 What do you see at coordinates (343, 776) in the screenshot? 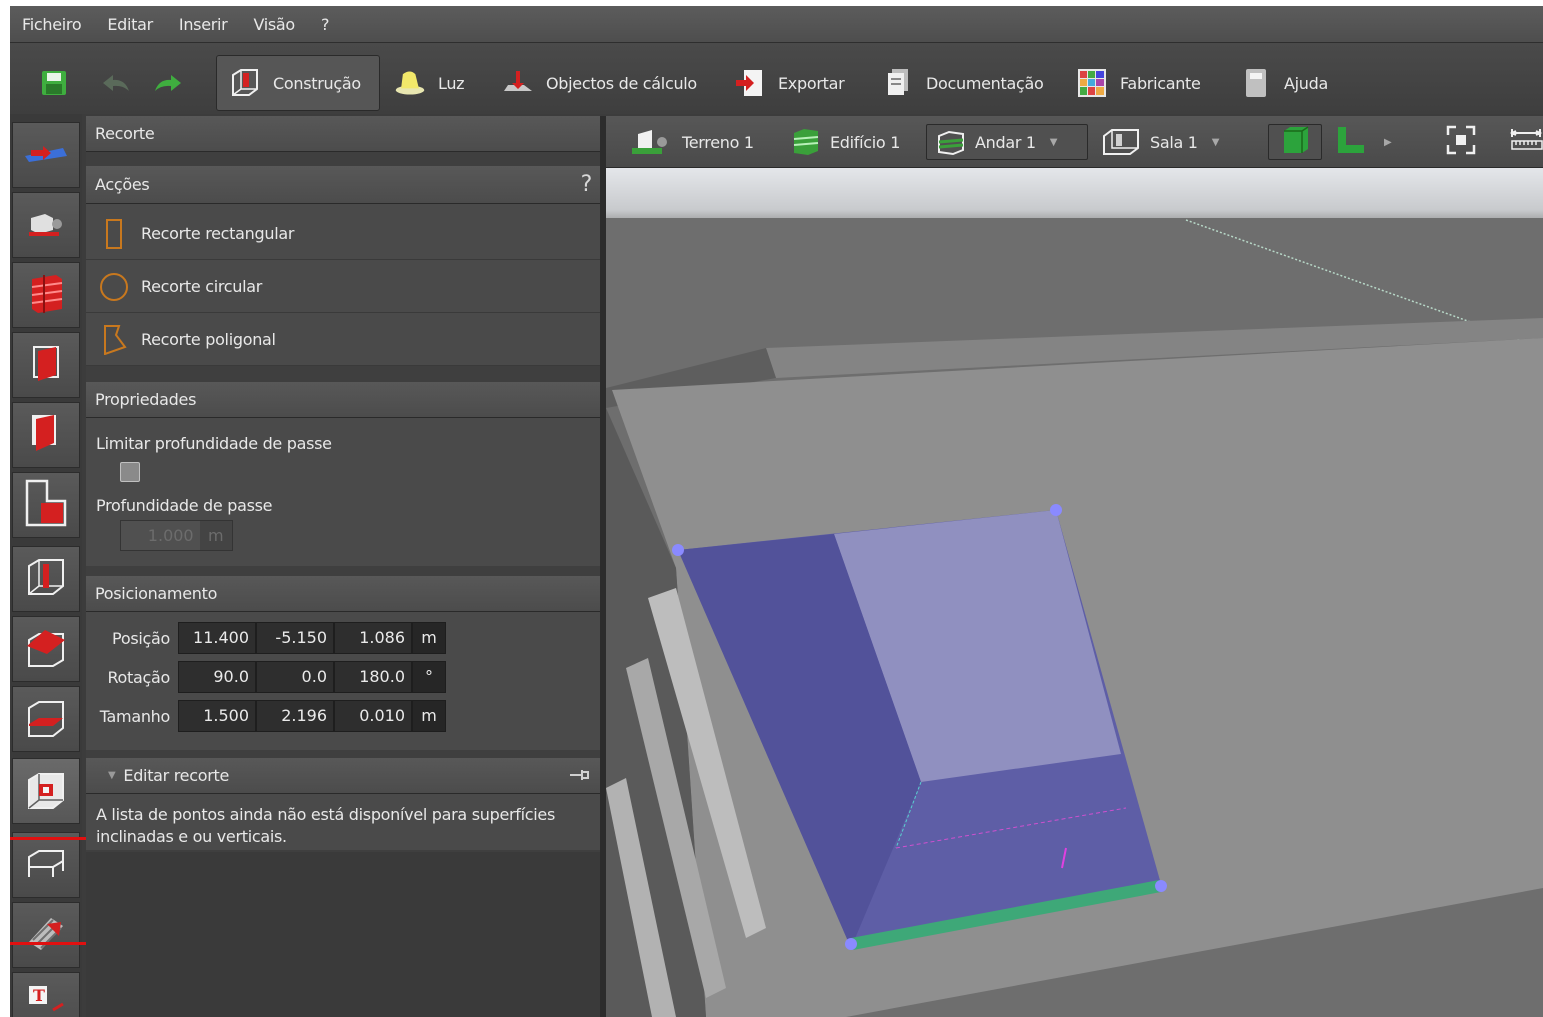
I see `edit-cutout-header: ▼ Editar recorte` at bounding box center [343, 776].